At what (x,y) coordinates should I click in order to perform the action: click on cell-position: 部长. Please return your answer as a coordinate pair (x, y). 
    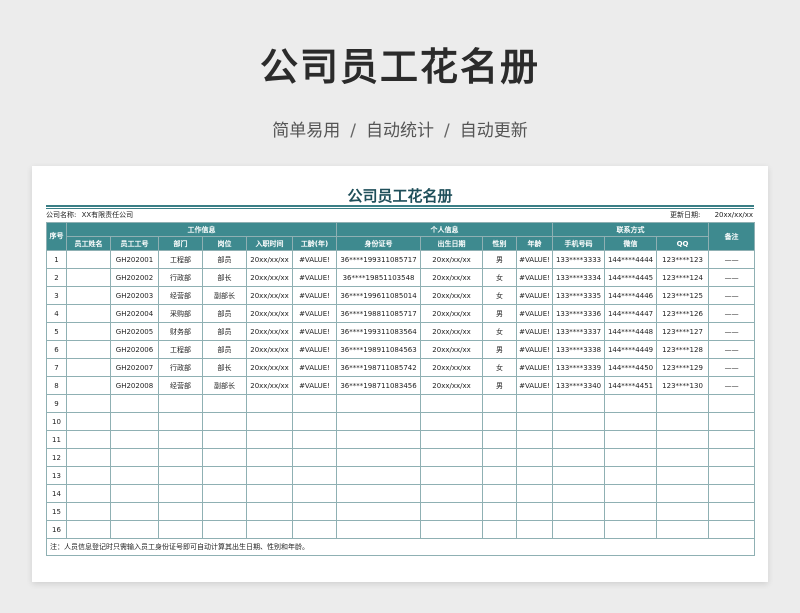
    Looking at the image, I should click on (224, 277).